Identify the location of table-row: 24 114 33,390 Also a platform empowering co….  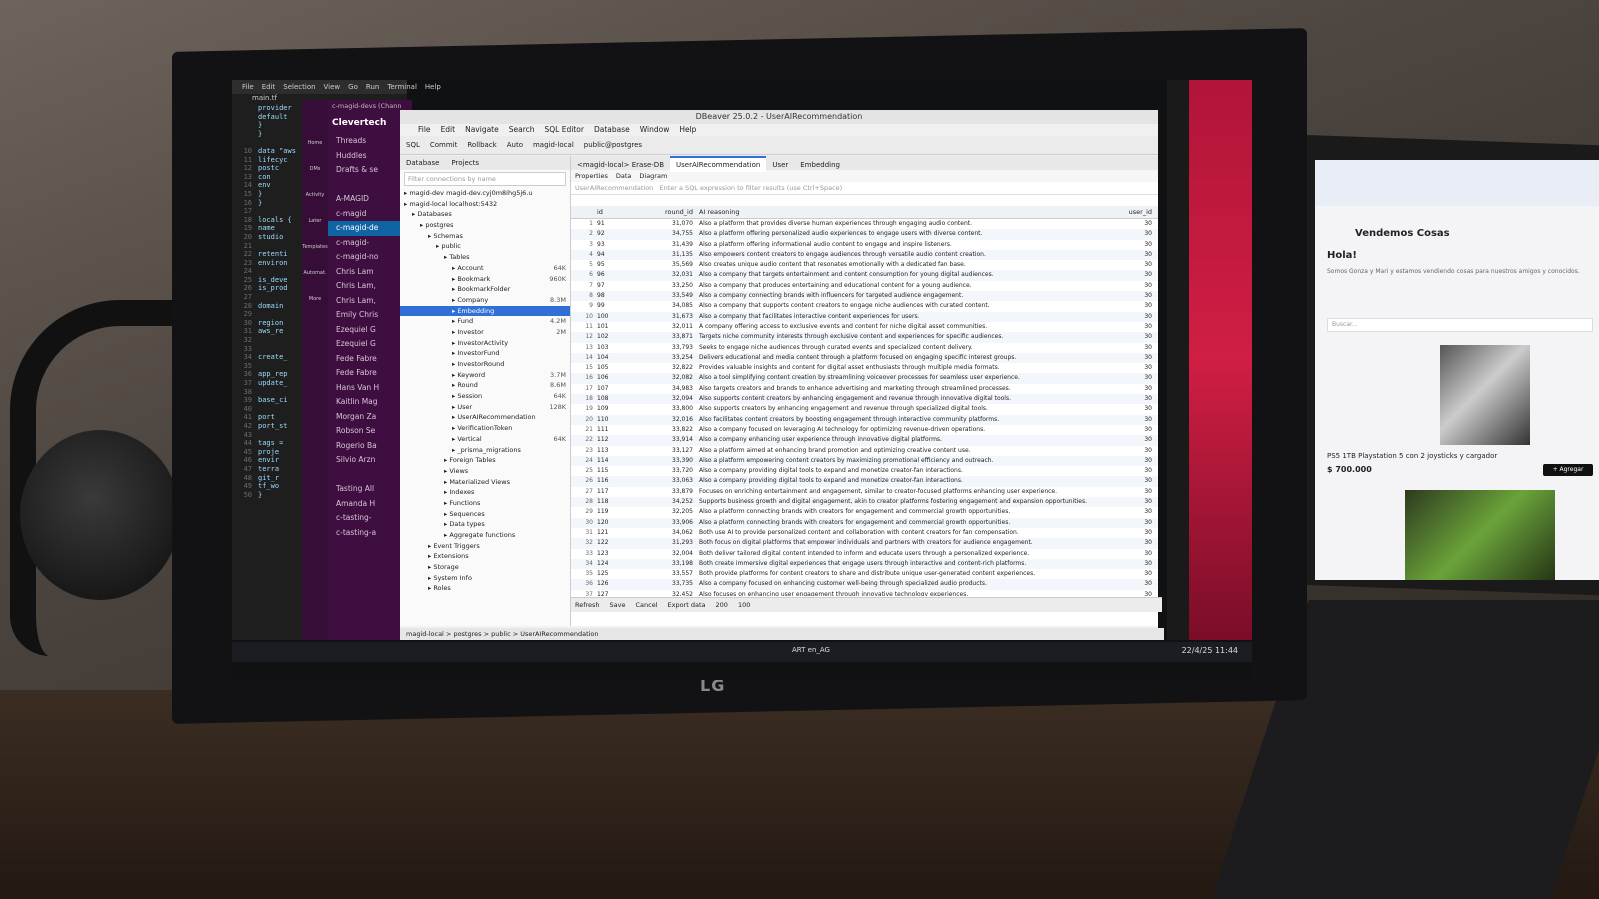
(864, 461).